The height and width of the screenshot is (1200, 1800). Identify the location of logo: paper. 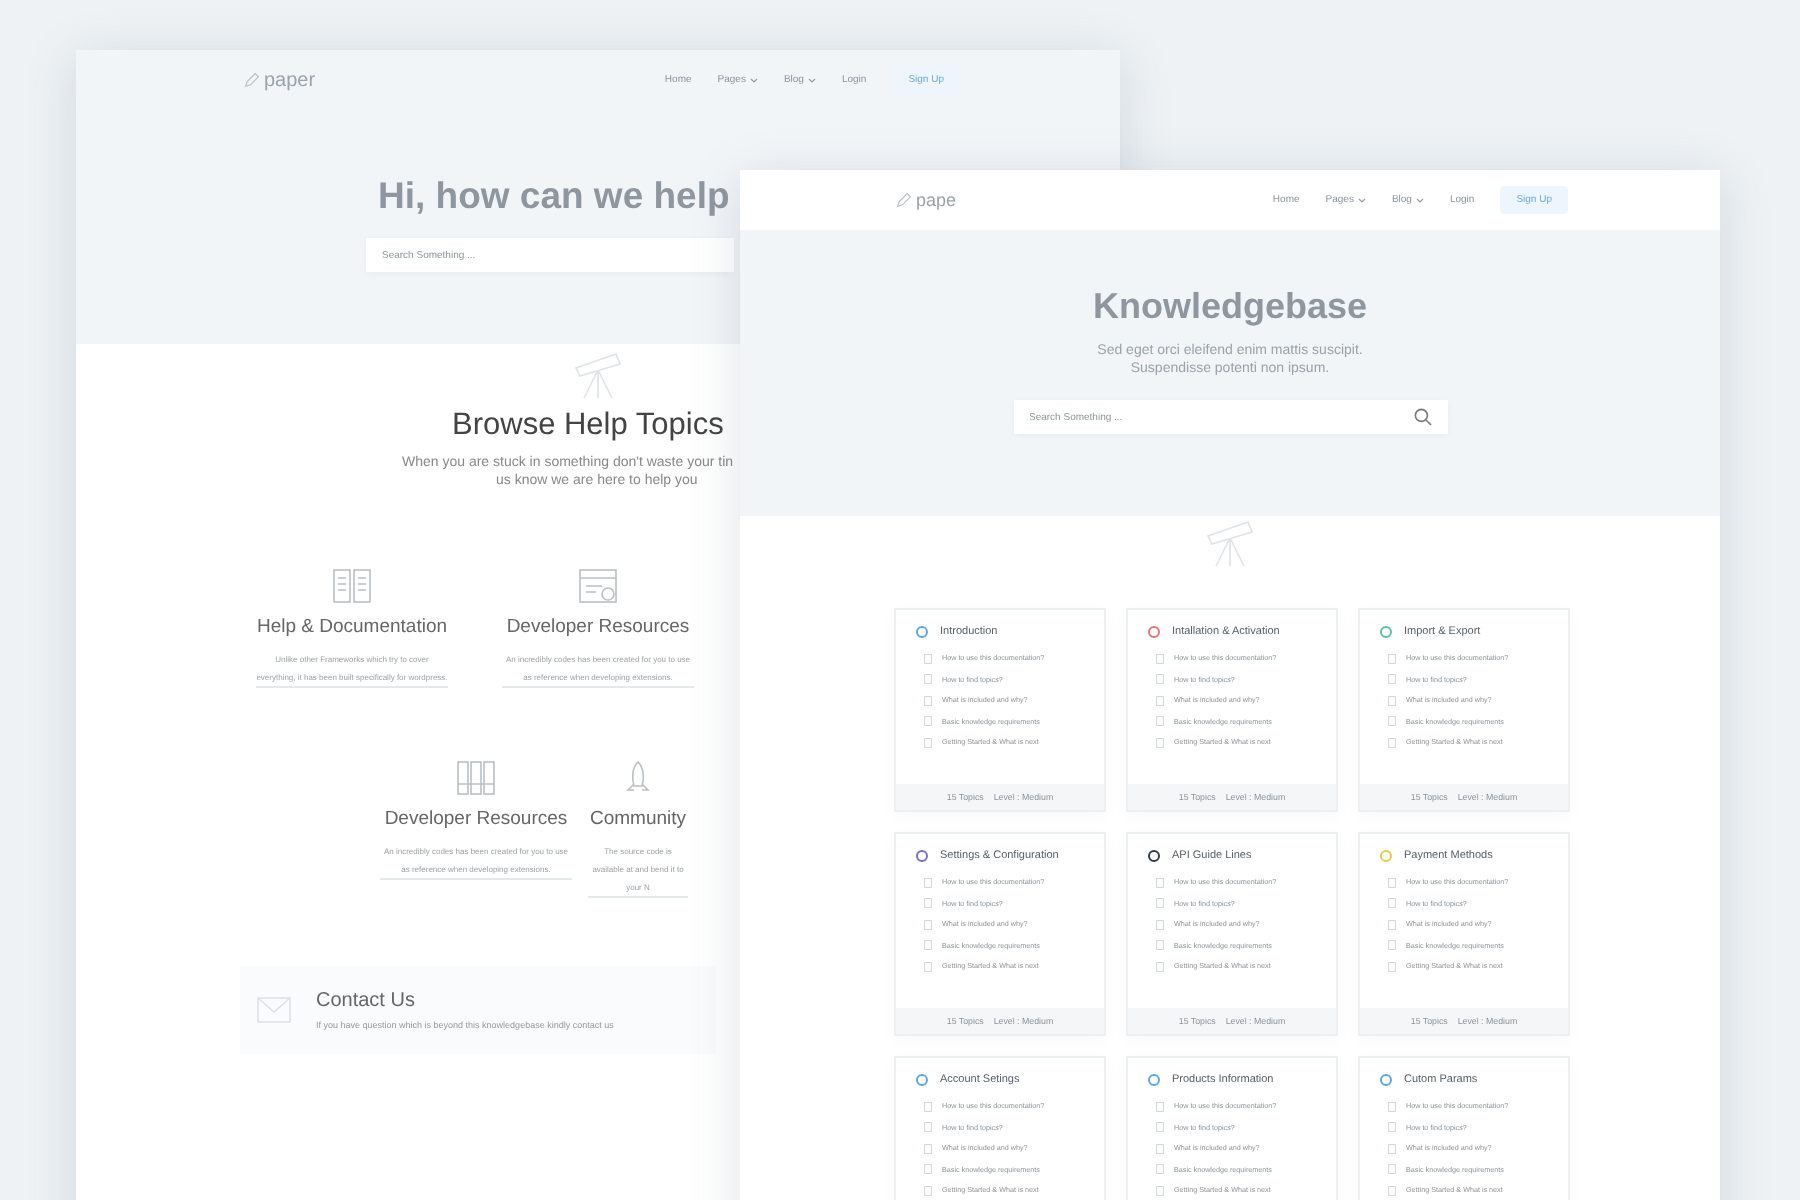
(280, 80).